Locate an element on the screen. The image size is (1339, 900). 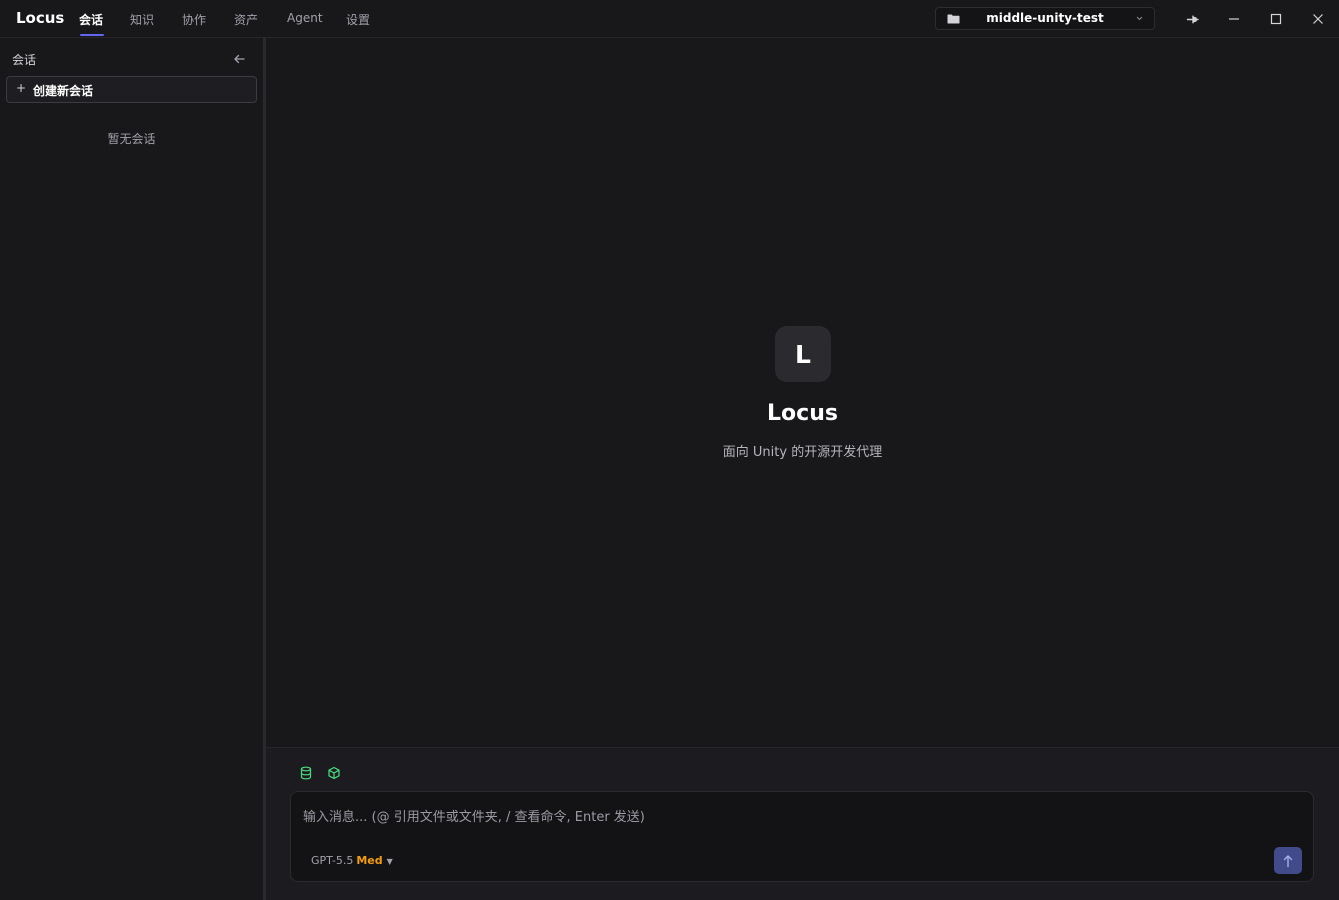
database-icon is located at coordinates (306, 773).